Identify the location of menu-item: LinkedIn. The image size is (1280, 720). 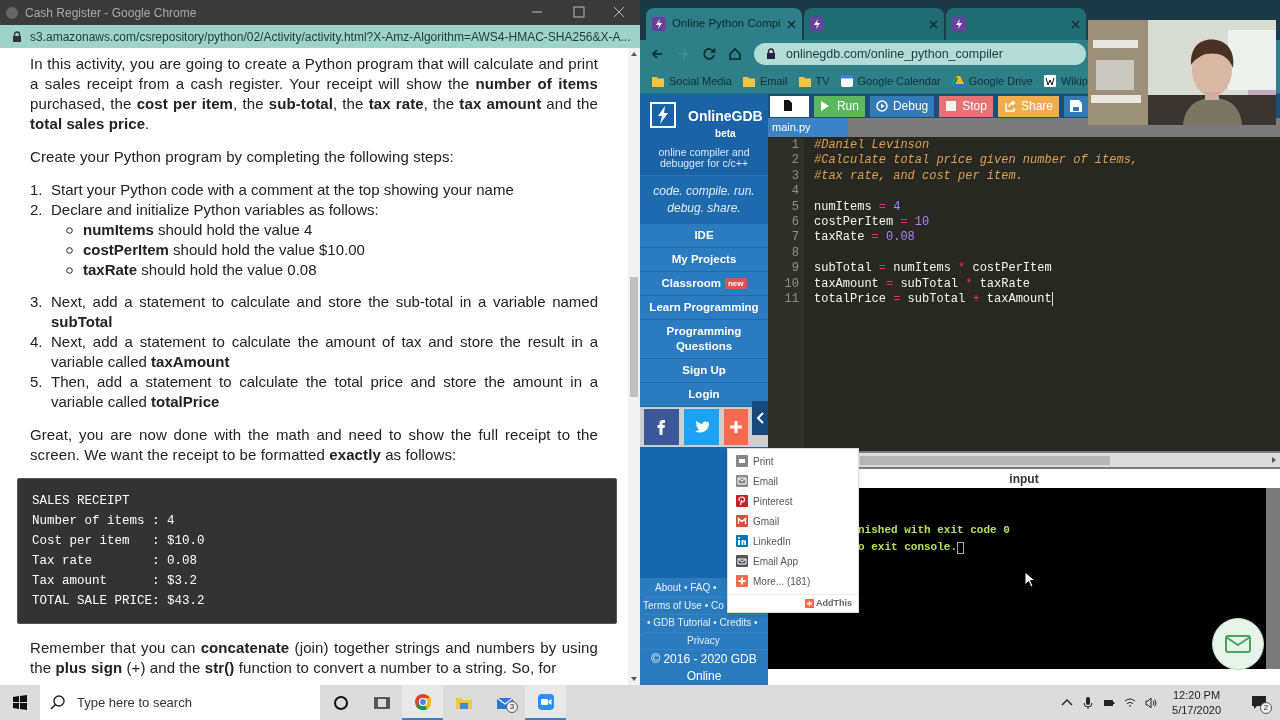
(793, 541).